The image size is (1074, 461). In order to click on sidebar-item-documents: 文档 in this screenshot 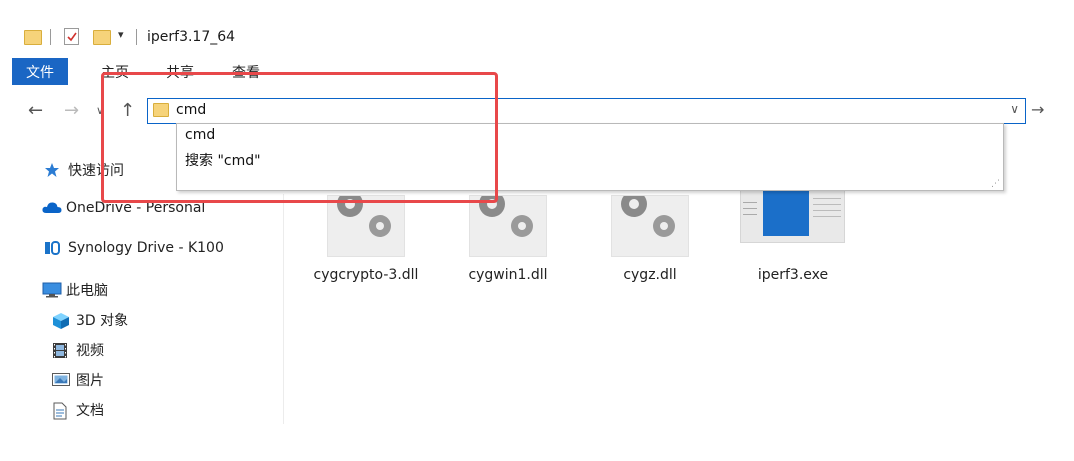, I will do `click(78, 410)`.